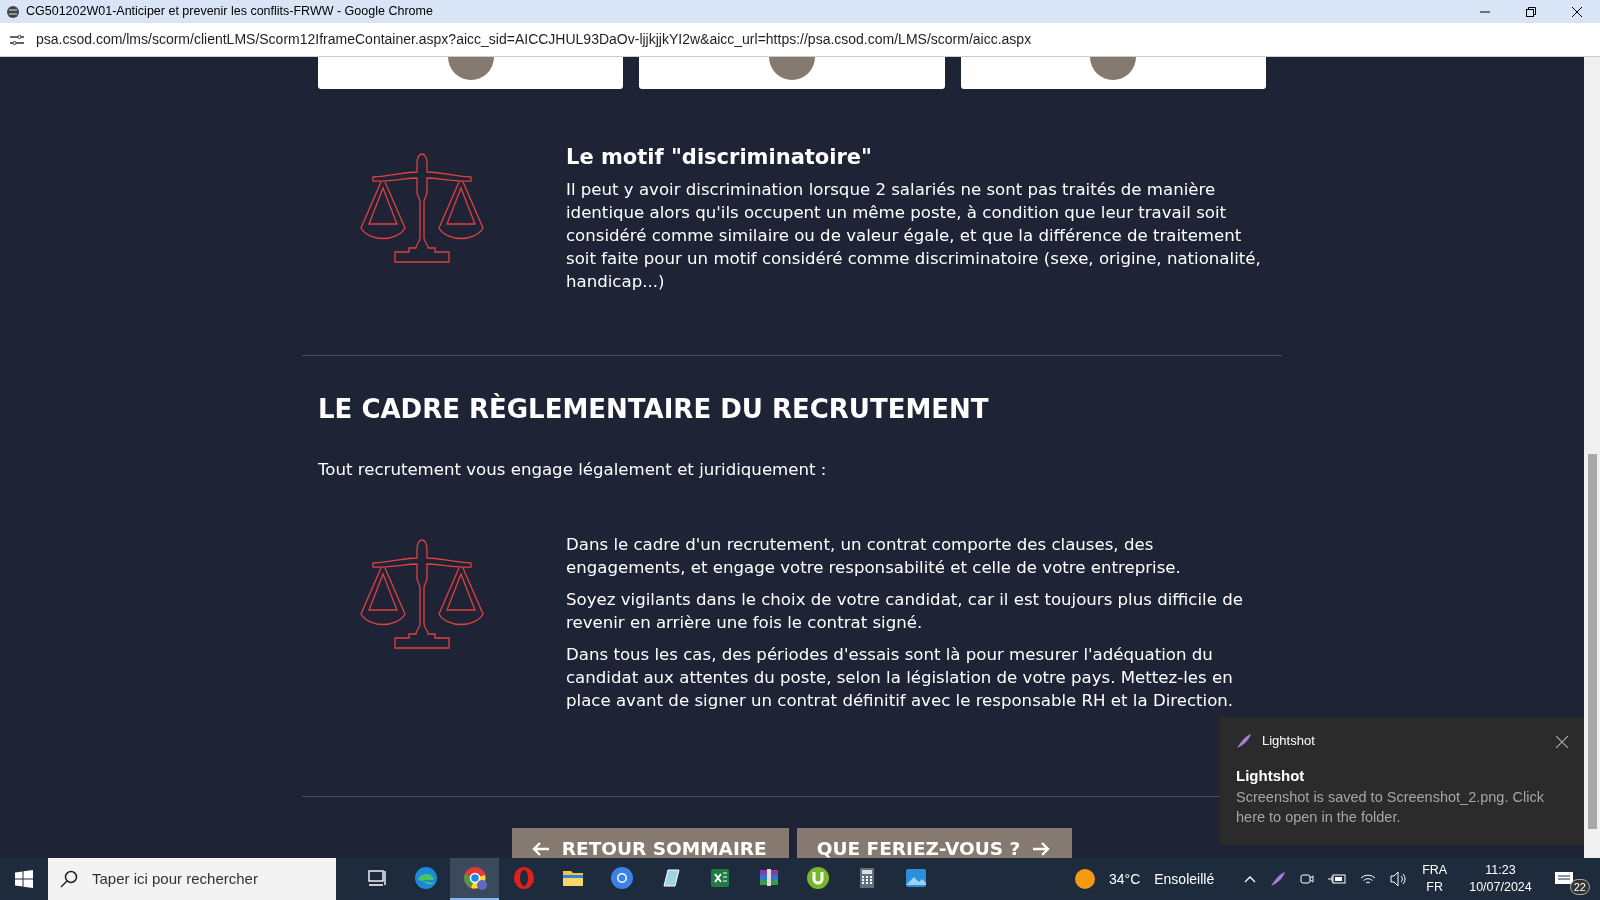 The height and width of the screenshot is (900, 1600). Describe the element at coordinates (1307, 879) in the screenshot. I see `camera-icon` at that location.